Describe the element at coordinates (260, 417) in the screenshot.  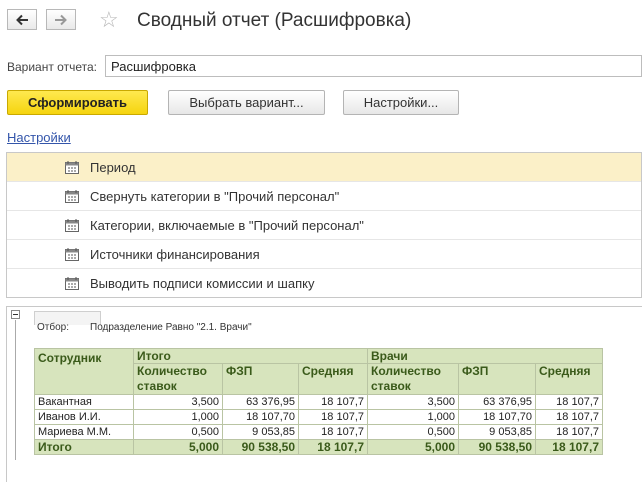
I see `cell-total-fzp: 18 107,70` at that location.